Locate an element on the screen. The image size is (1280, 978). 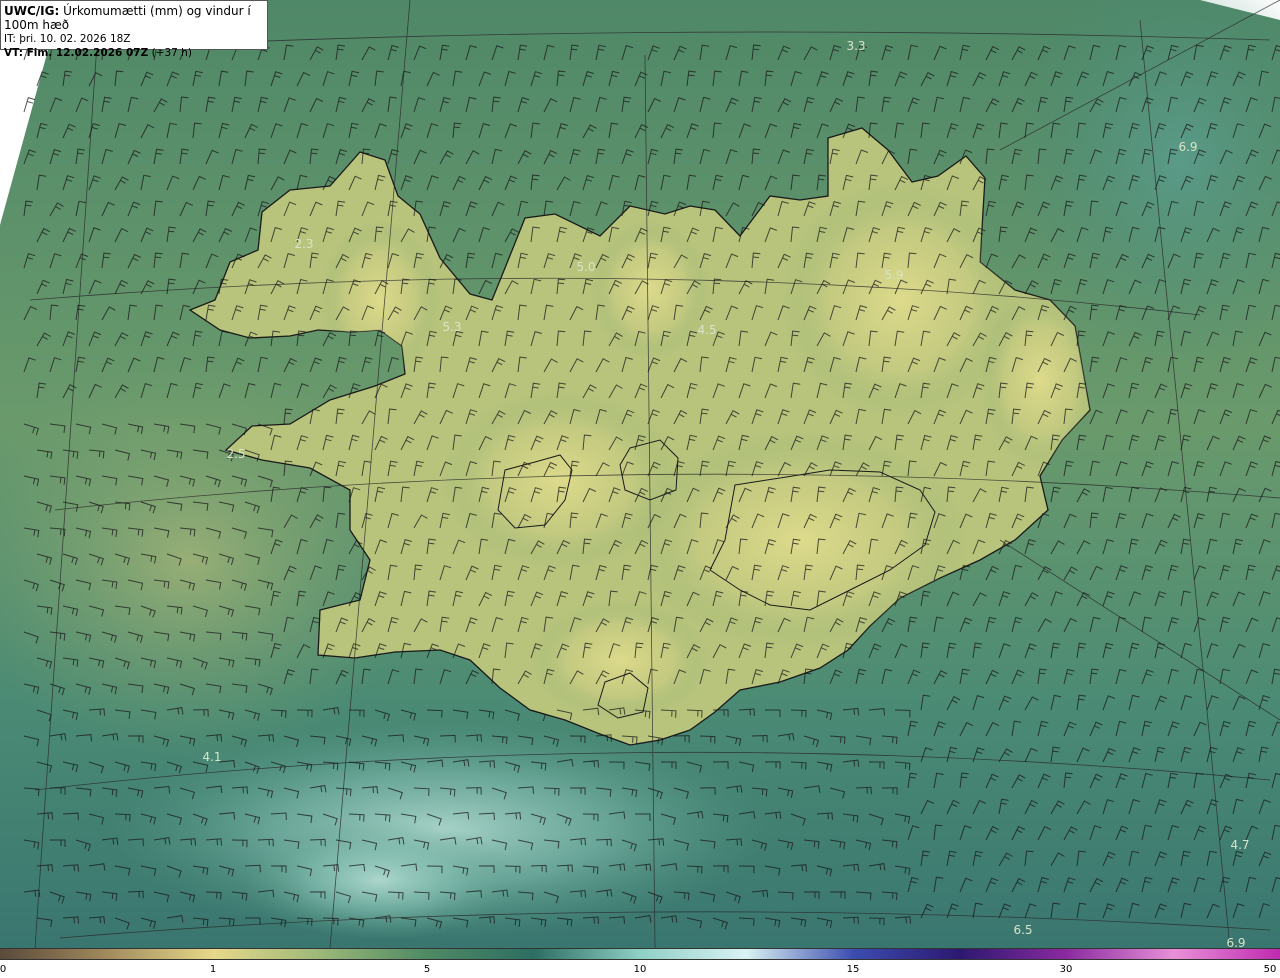
value-label: 4.1 is located at coordinates (211, 757).